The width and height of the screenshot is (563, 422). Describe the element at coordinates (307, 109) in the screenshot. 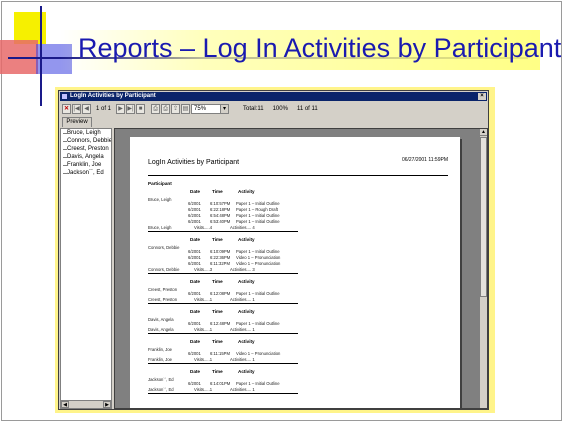

I see `record-count: 11 of 11` at that location.